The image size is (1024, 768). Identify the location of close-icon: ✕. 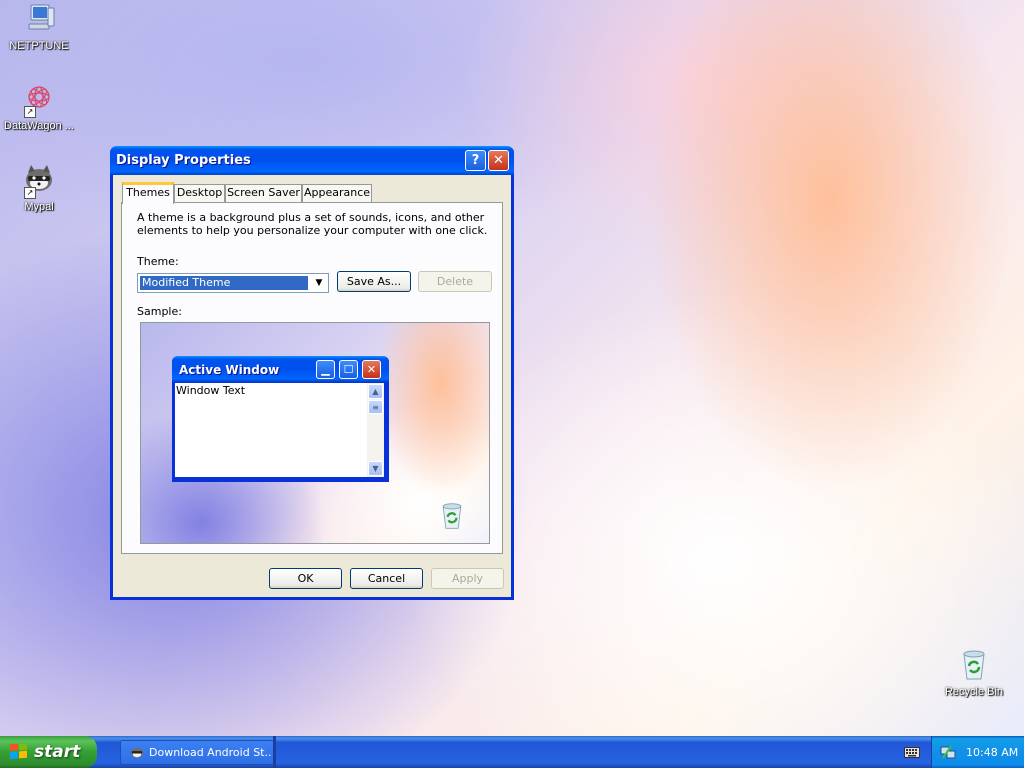
(371, 369).